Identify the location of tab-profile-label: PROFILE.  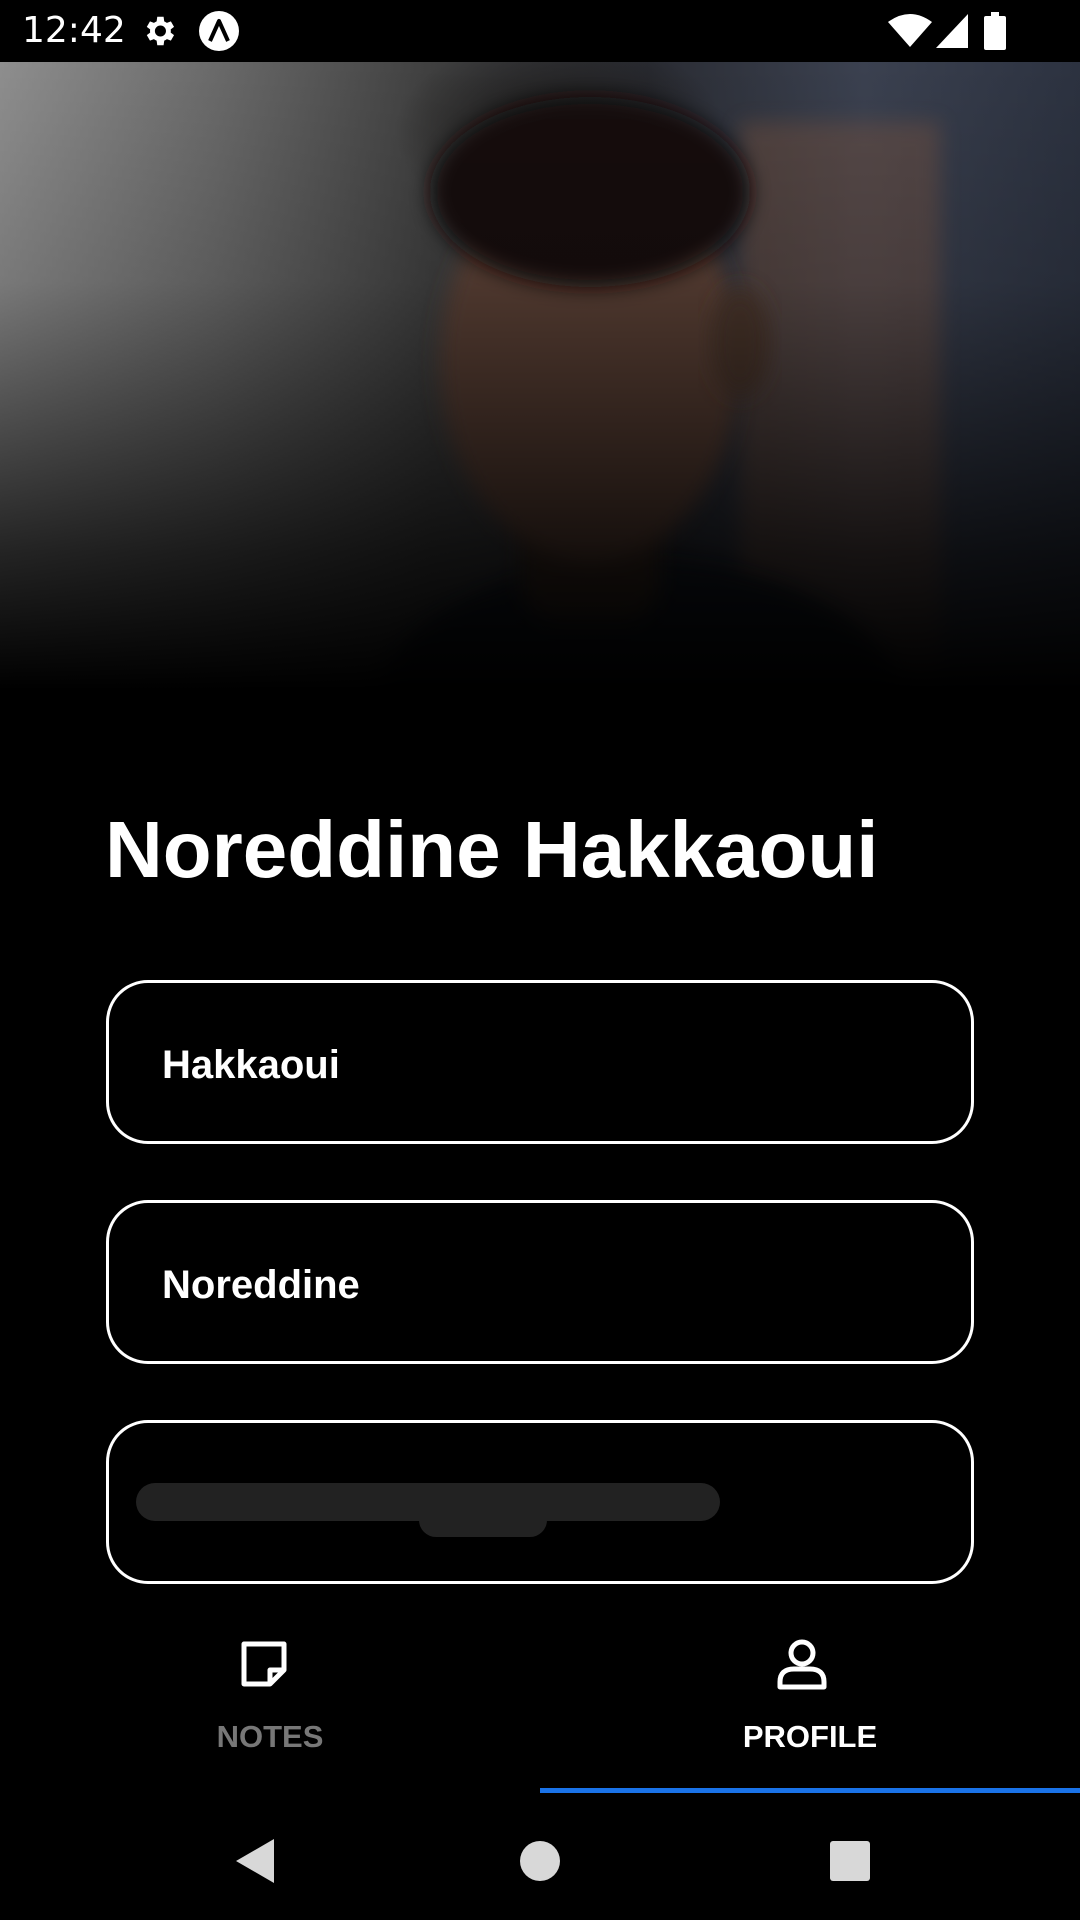
(810, 1736).